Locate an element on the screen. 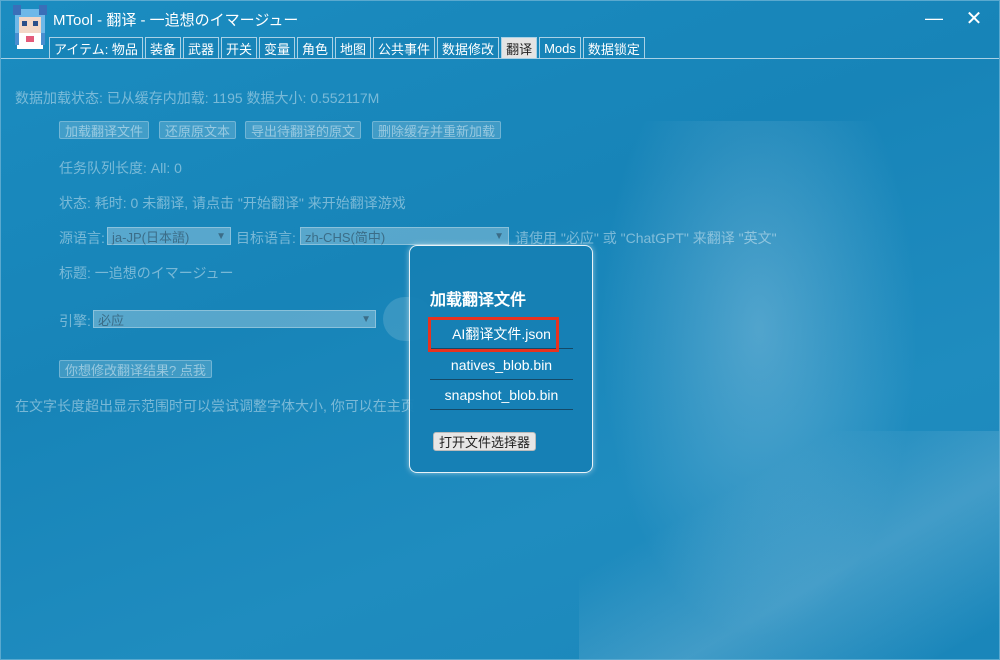 The width and height of the screenshot is (1000, 660). close-button: ✕ is located at coordinates (974, 18).